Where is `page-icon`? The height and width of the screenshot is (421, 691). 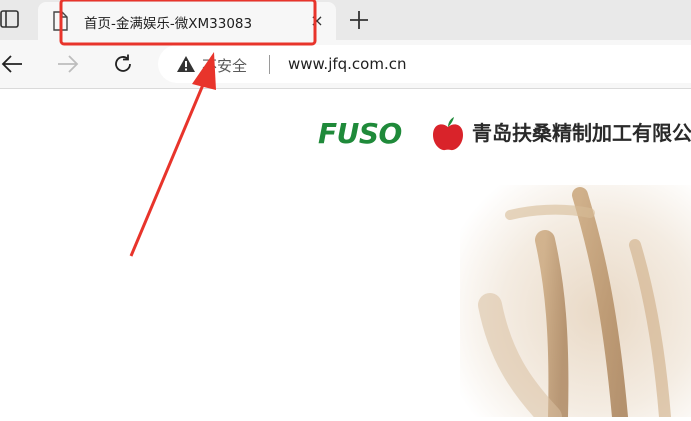 page-icon is located at coordinates (60, 23).